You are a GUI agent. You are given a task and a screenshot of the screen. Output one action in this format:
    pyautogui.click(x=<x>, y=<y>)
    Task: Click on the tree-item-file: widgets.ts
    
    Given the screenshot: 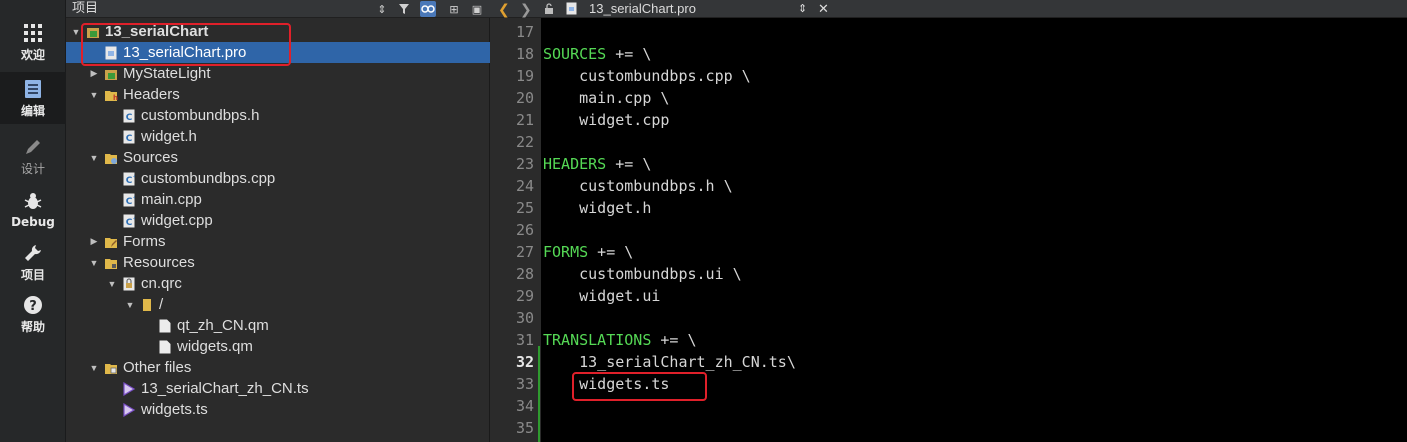 What is the action you would take?
    pyautogui.click(x=278, y=409)
    